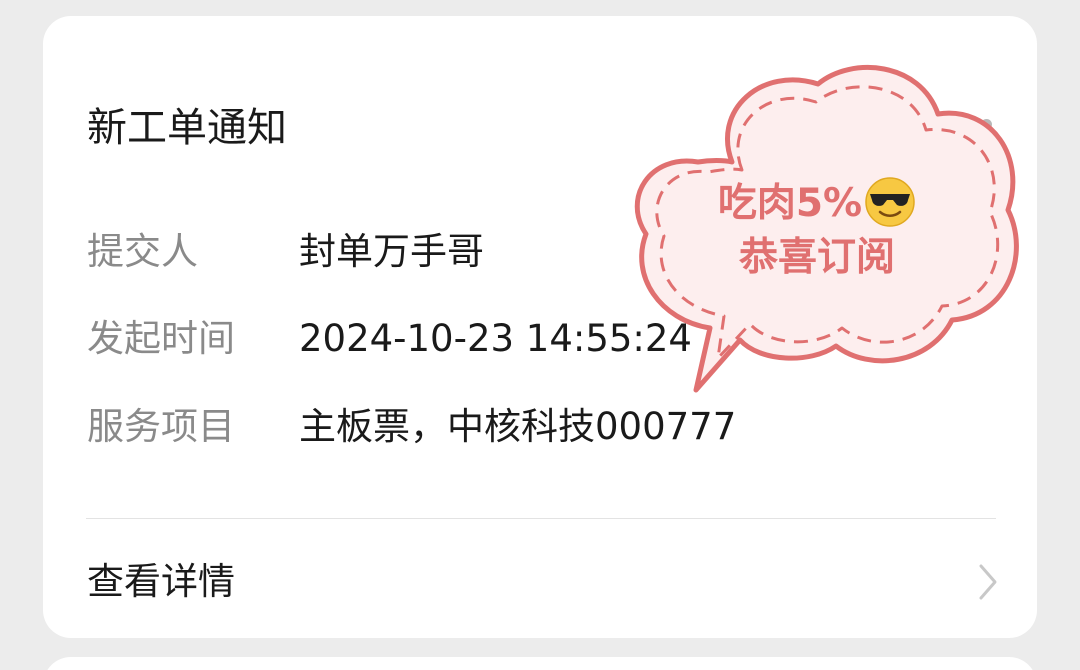 The image size is (1080, 670). I want to click on sticker-text: 吃肉5% 恭喜订阅, so click(817, 230).